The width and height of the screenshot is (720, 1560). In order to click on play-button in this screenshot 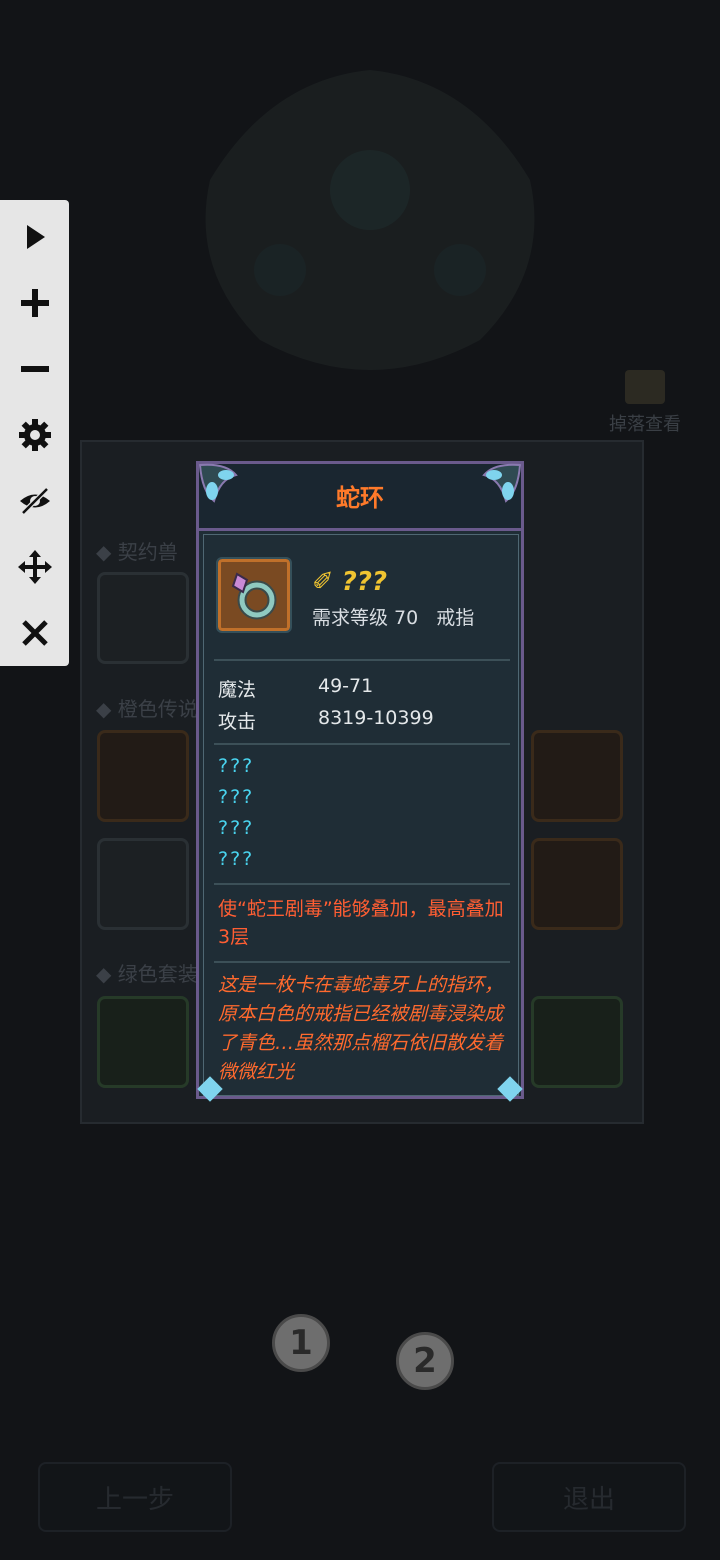, I will do `click(34, 237)`.